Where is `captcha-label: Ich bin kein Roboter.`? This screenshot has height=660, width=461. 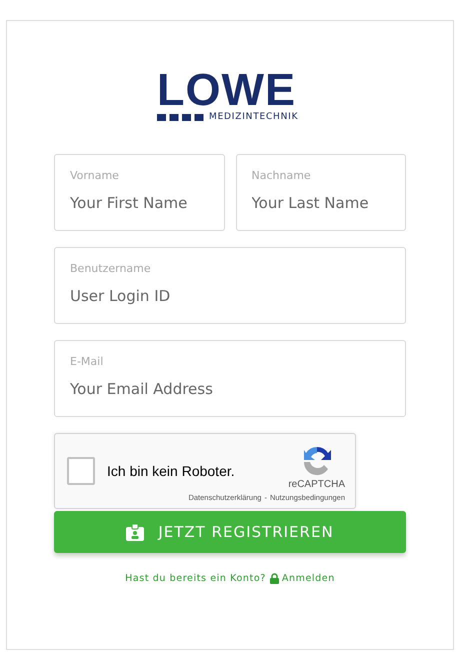 captcha-label: Ich bin kein Roboter. is located at coordinates (171, 471).